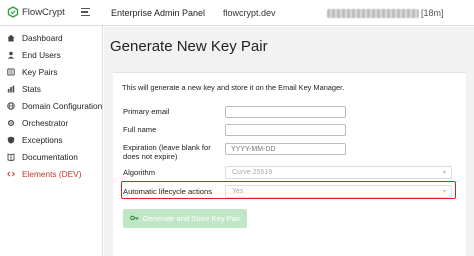  What do you see at coordinates (11, 105) in the screenshot?
I see `globe-icon` at bounding box center [11, 105].